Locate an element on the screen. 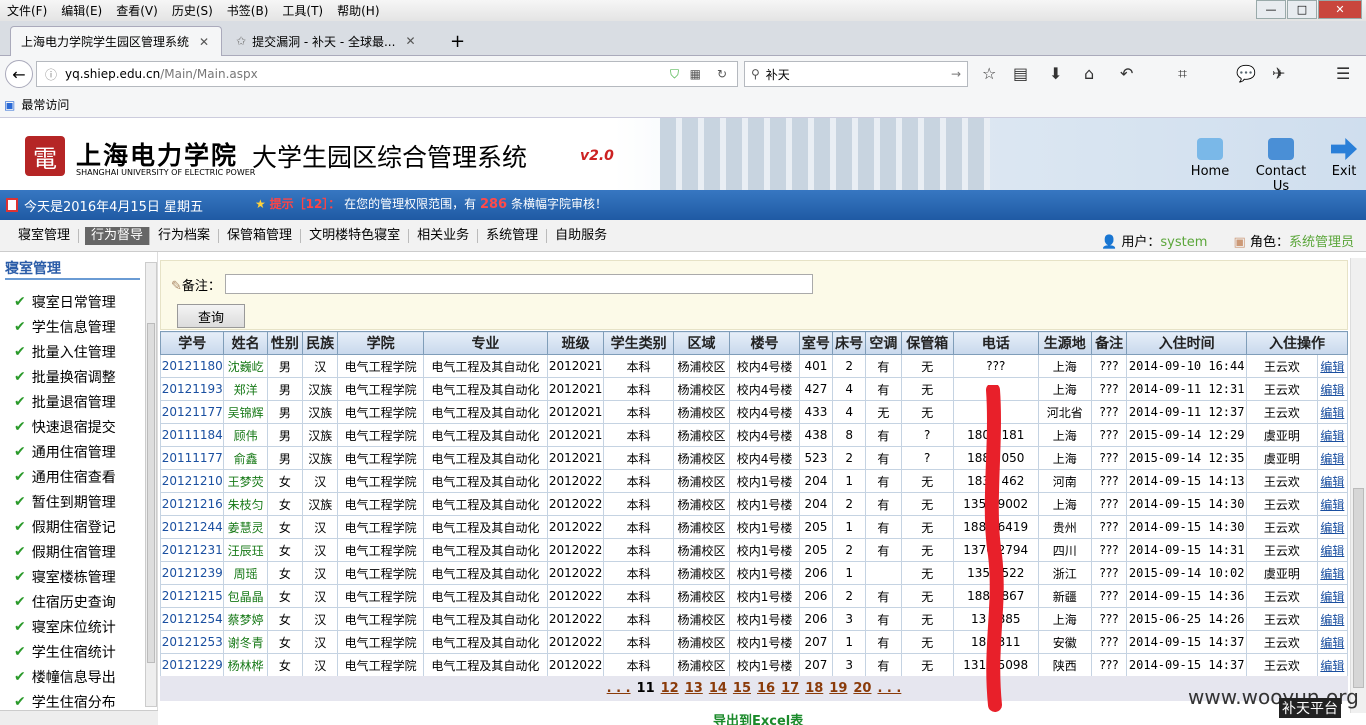  reload-icon: ↻ is located at coordinates (722, 74).